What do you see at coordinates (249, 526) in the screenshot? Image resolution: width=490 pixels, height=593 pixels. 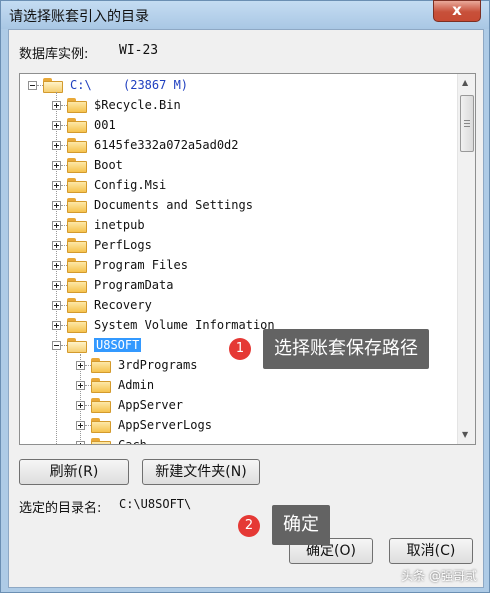 I see `annotation-badge-2: 2` at bounding box center [249, 526].